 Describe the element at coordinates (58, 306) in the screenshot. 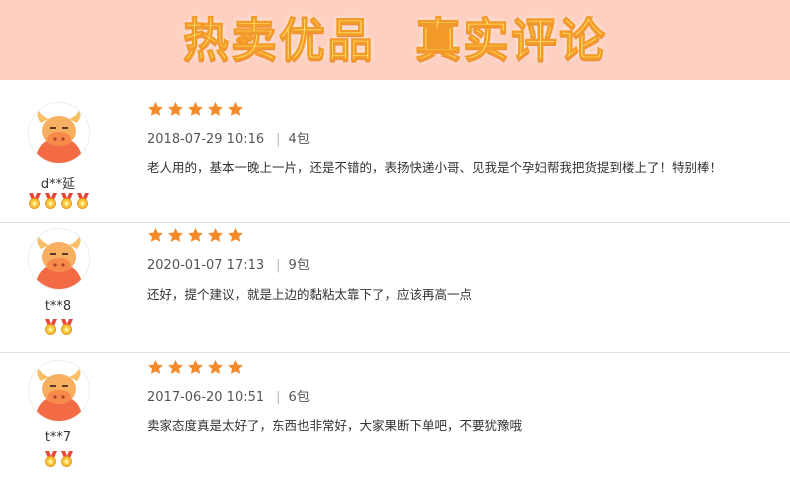

I see `username: t**8` at that location.